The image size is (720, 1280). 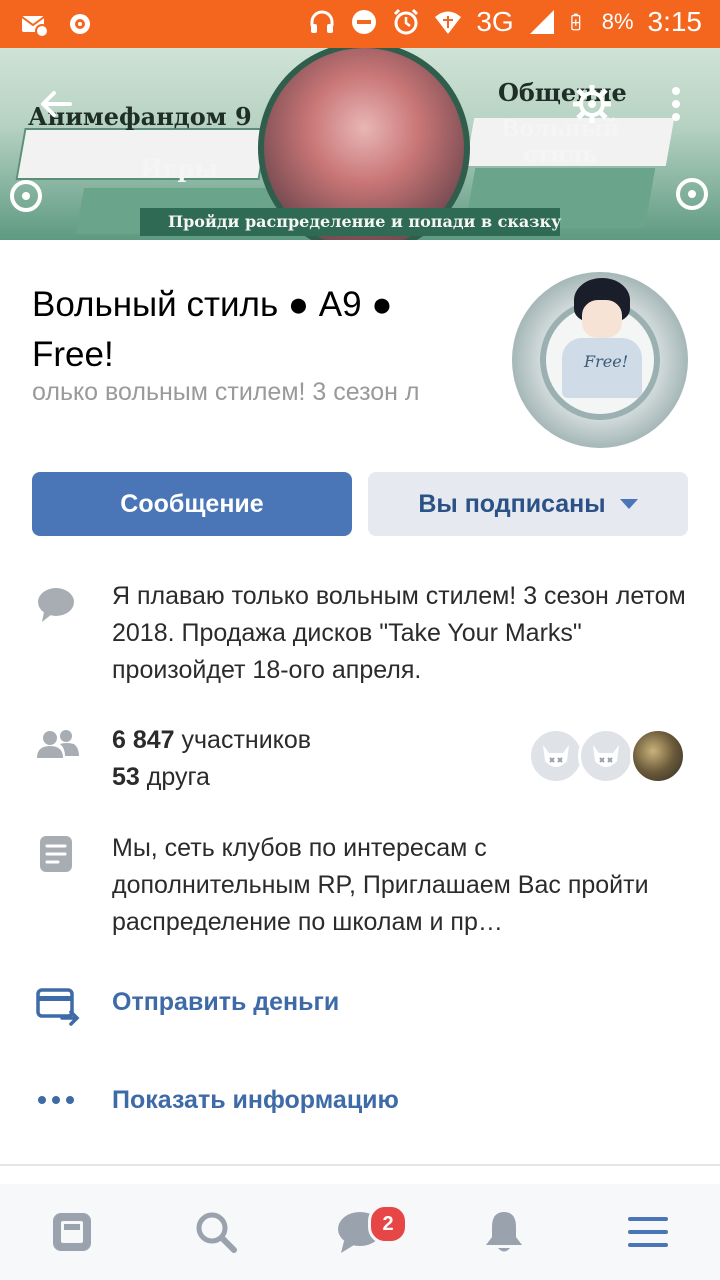 What do you see at coordinates (388, 1224) in the screenshot?
I see `messages-badge: 2` at bounding box center [388, 1224].